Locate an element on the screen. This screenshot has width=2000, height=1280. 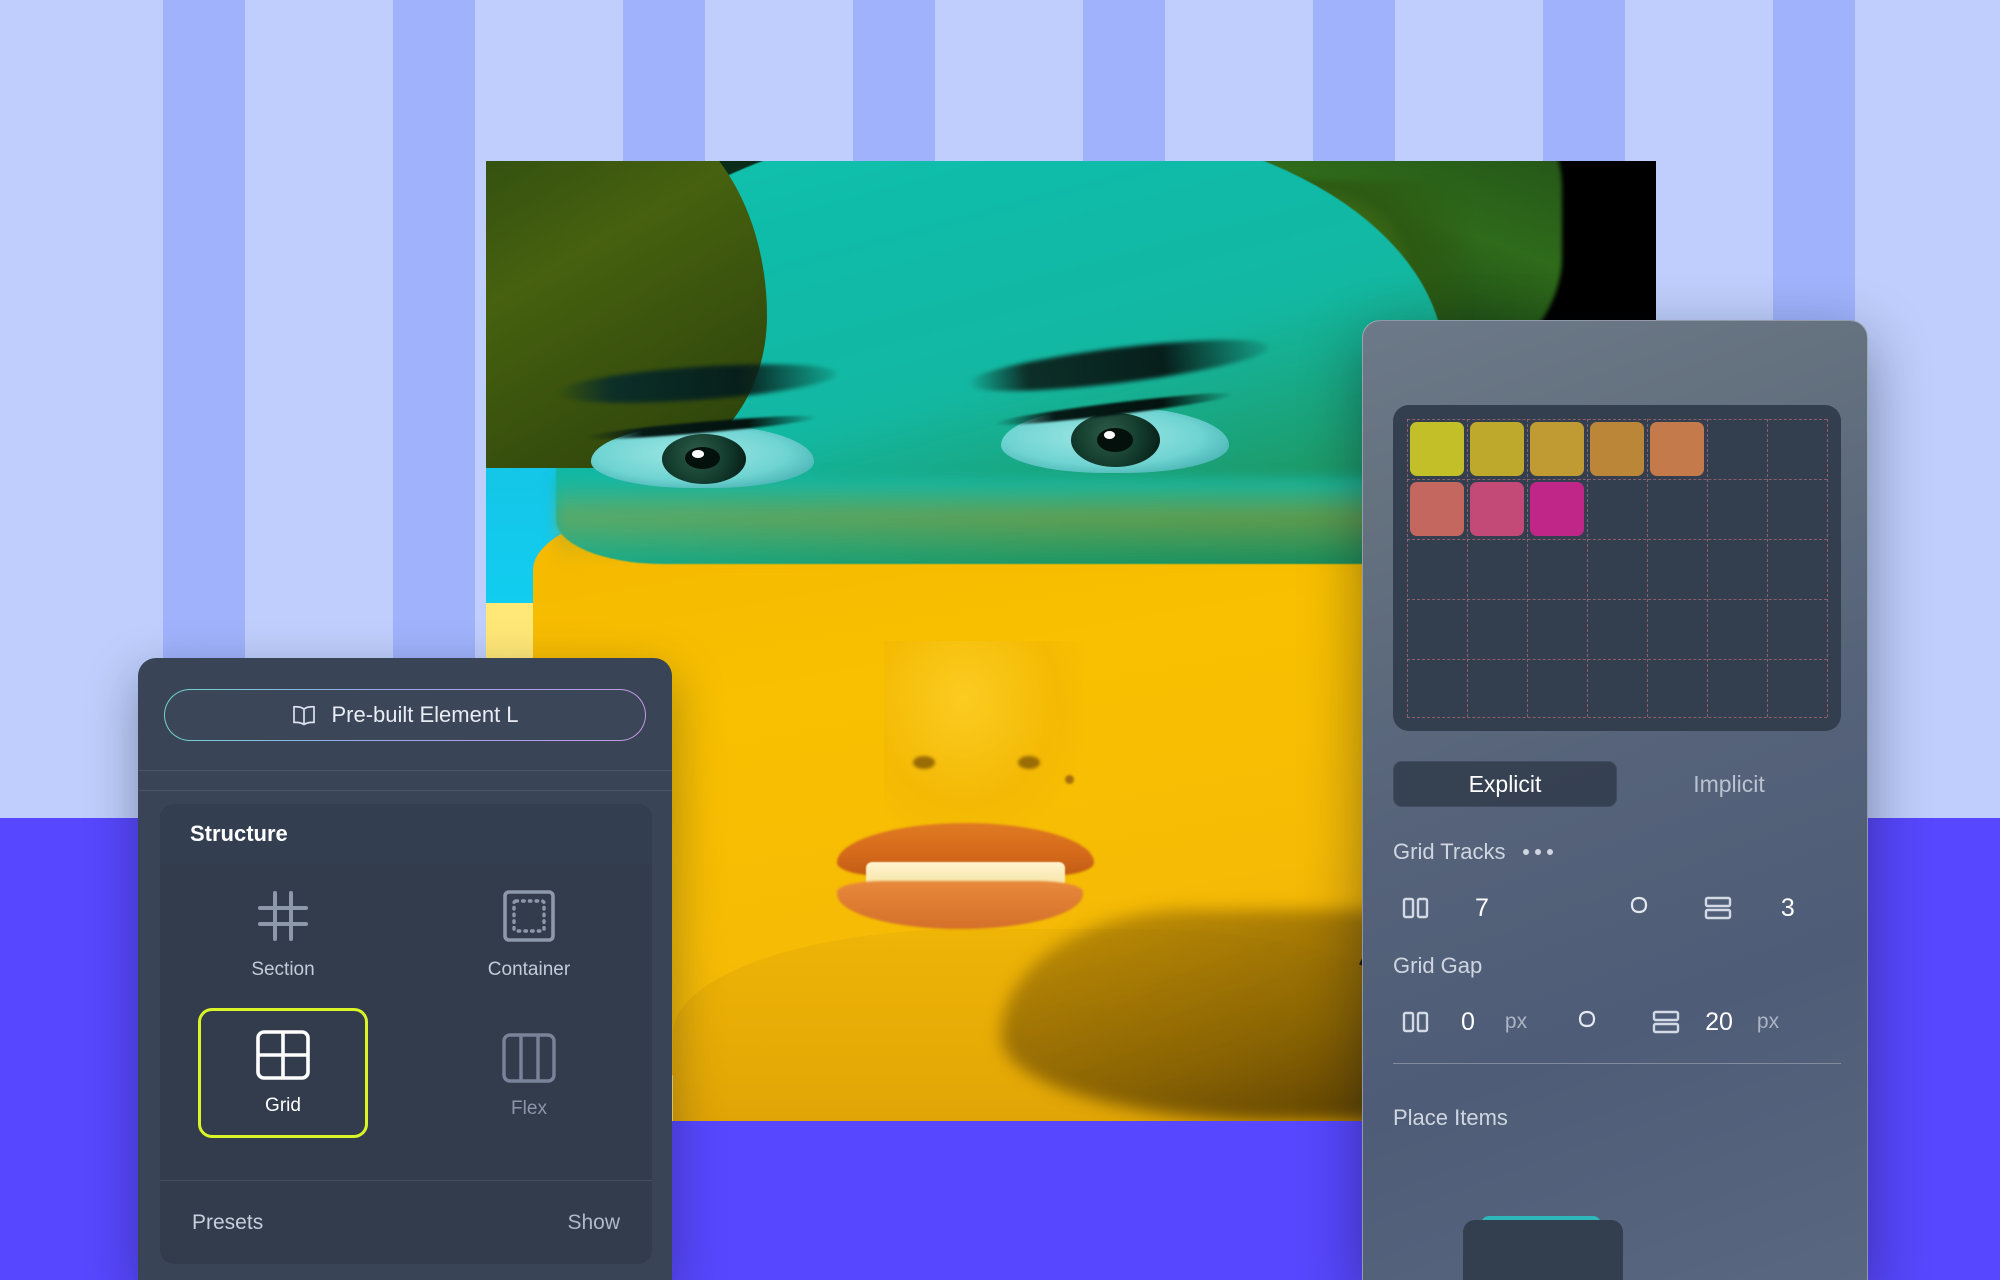
structure-option-container: Container is located at coordinates (529, 934).